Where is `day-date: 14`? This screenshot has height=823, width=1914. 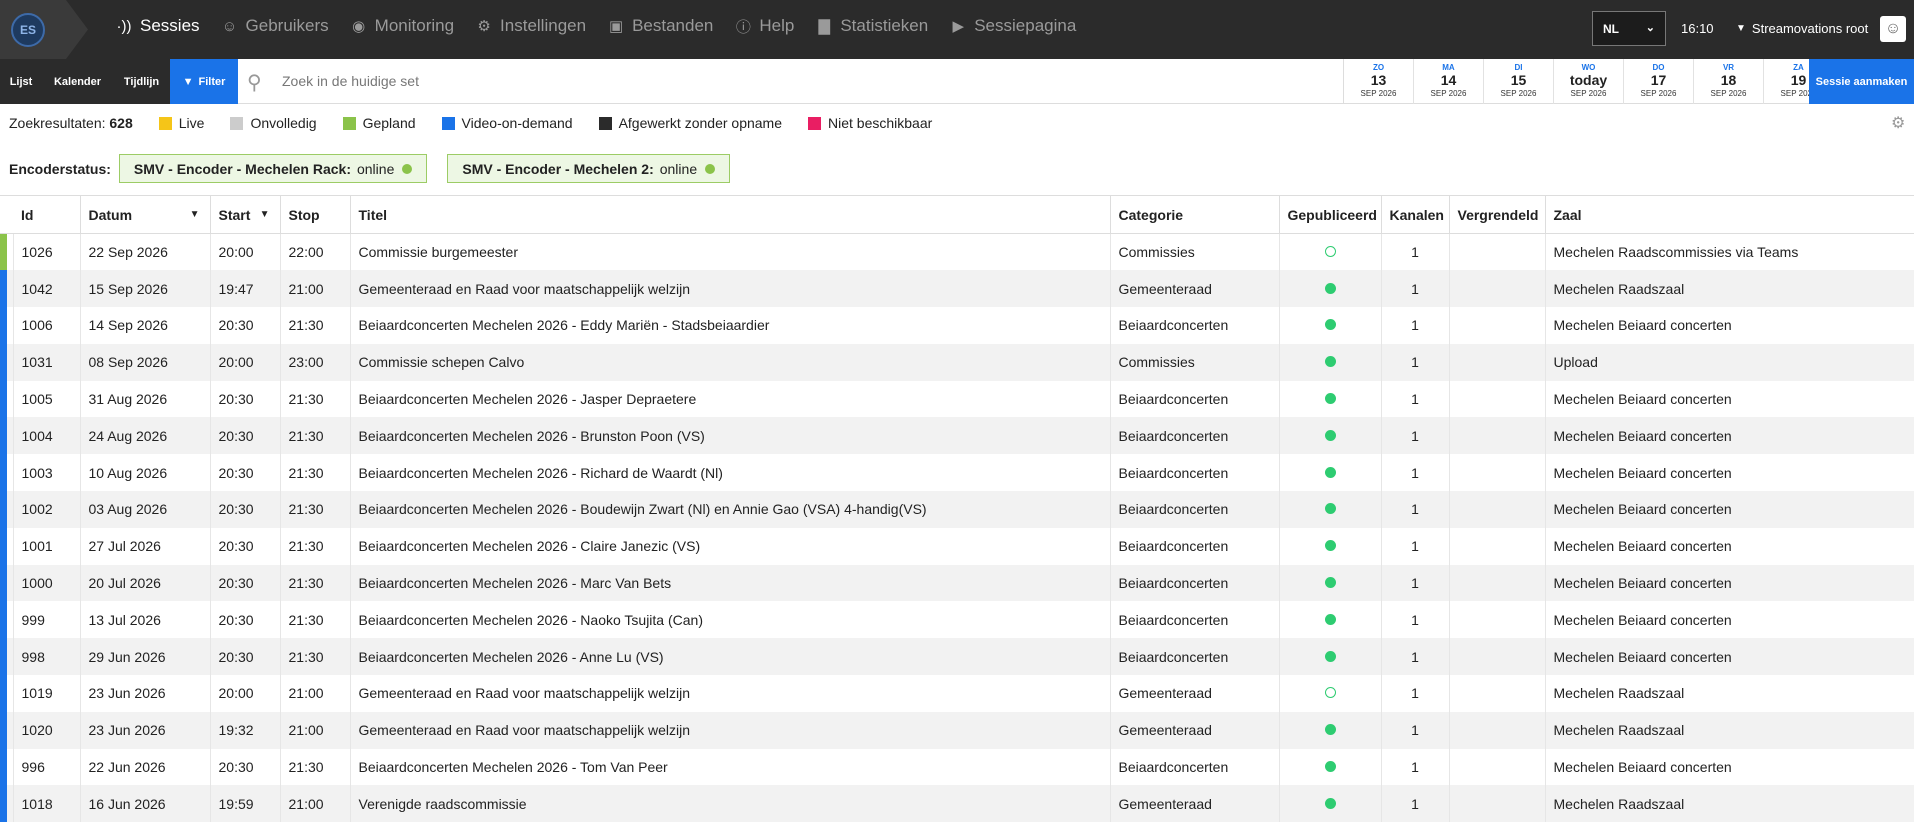 day-date: 14 is located at coordinates (1448, 80).